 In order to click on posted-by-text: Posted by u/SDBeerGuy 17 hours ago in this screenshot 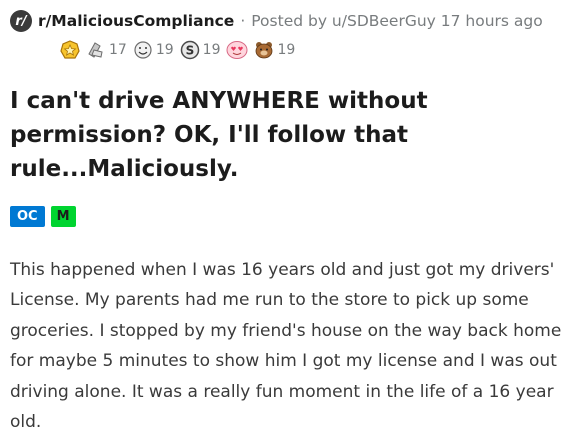, I will do `click(397, 21)`.